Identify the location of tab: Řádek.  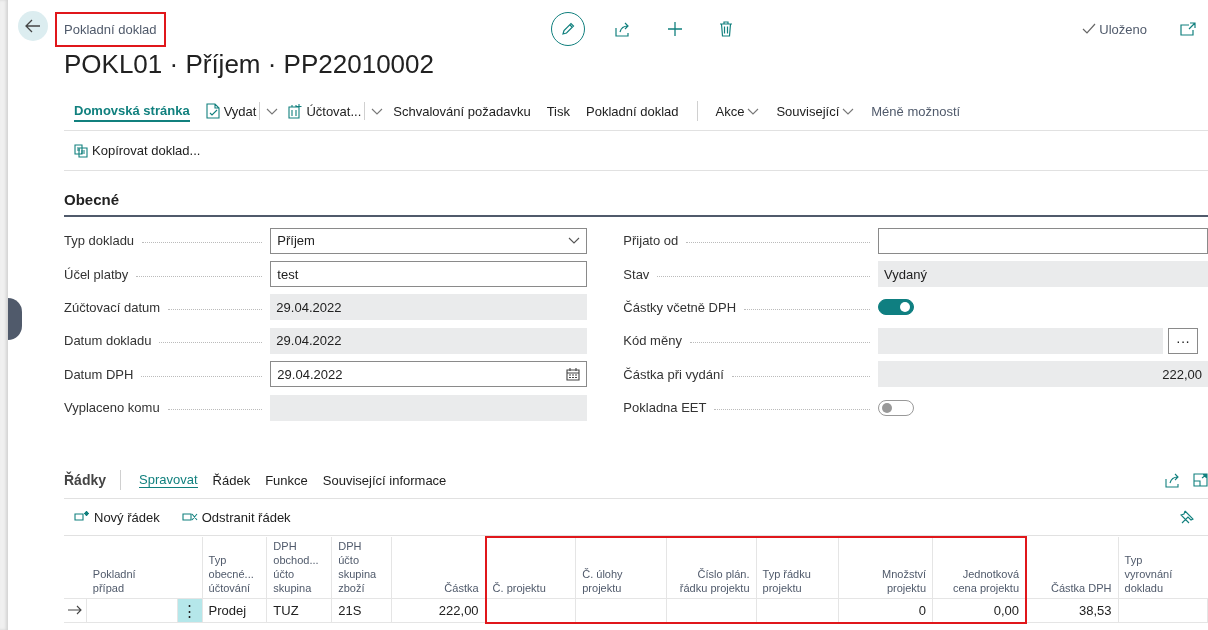
(231, 480).